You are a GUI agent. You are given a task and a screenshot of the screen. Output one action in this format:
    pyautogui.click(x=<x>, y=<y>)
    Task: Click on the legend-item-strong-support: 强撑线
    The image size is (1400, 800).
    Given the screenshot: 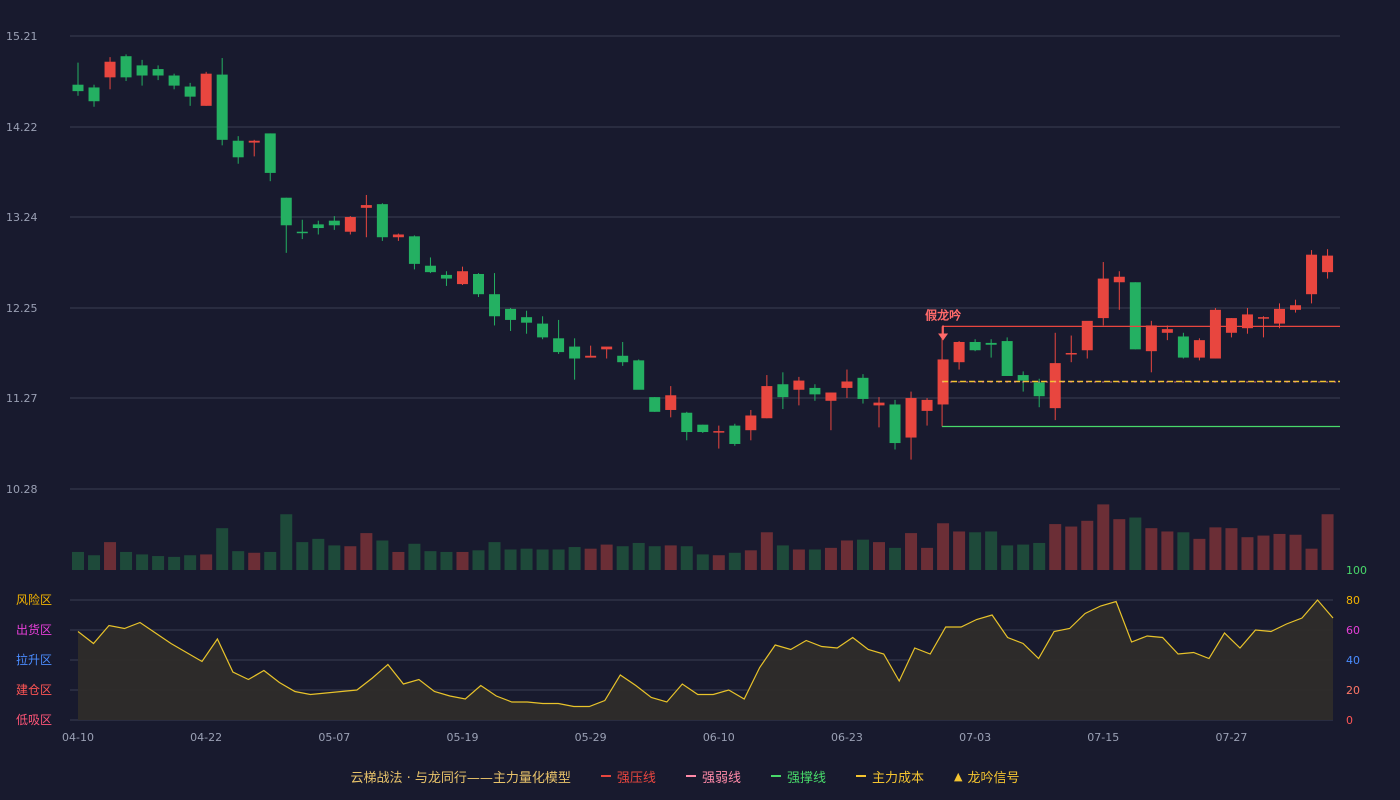 What is the action you would take?
    pyautogui.click(x=798, y=776)
    